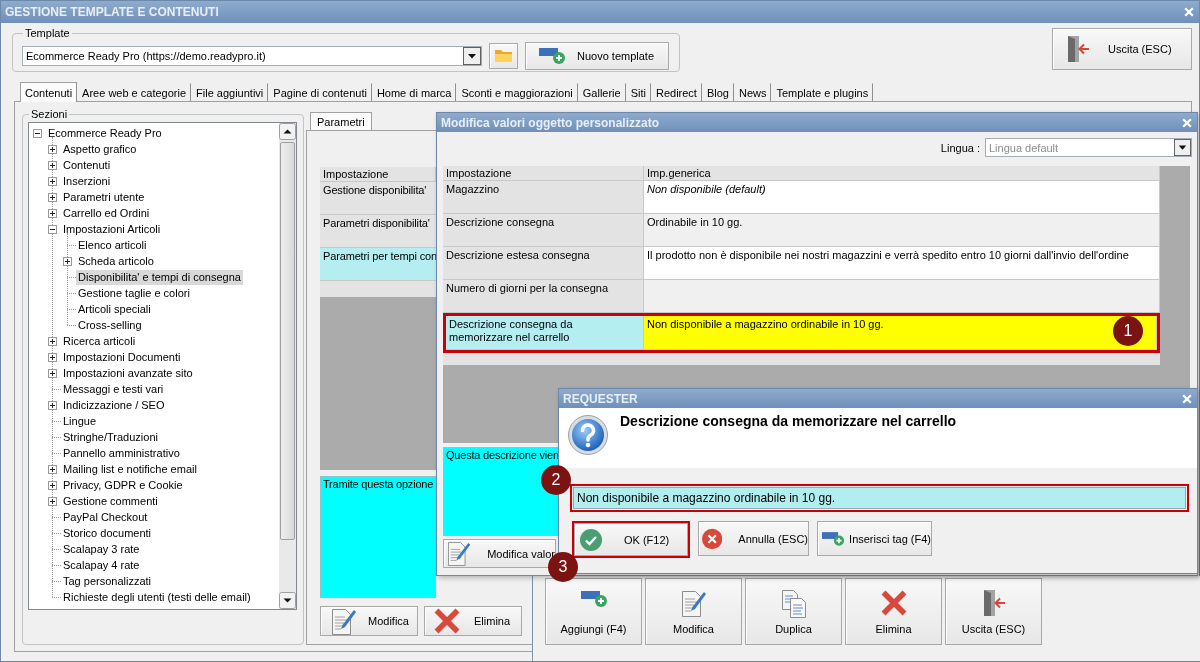 The image size is (1200, 662). Describe the element at coordinates (550, 122) in the screenshot. I see `dialog-title: Modifica valori oggetto personalizzato` at that location.